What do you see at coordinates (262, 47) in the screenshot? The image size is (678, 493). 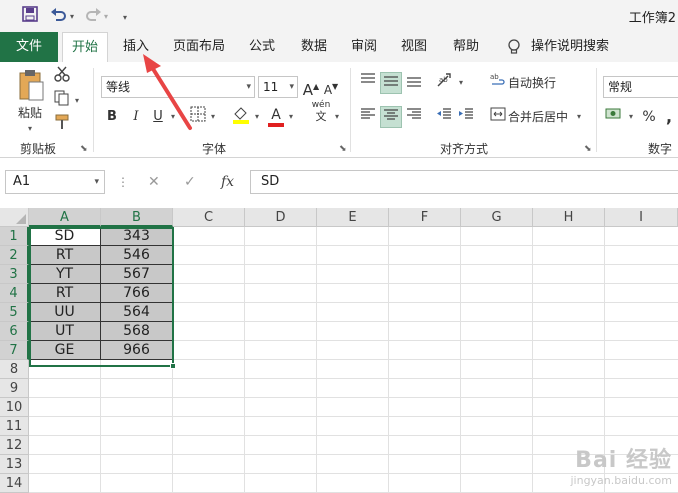 I see `tab-formulas: 公式` at bounding box center [262, 47].